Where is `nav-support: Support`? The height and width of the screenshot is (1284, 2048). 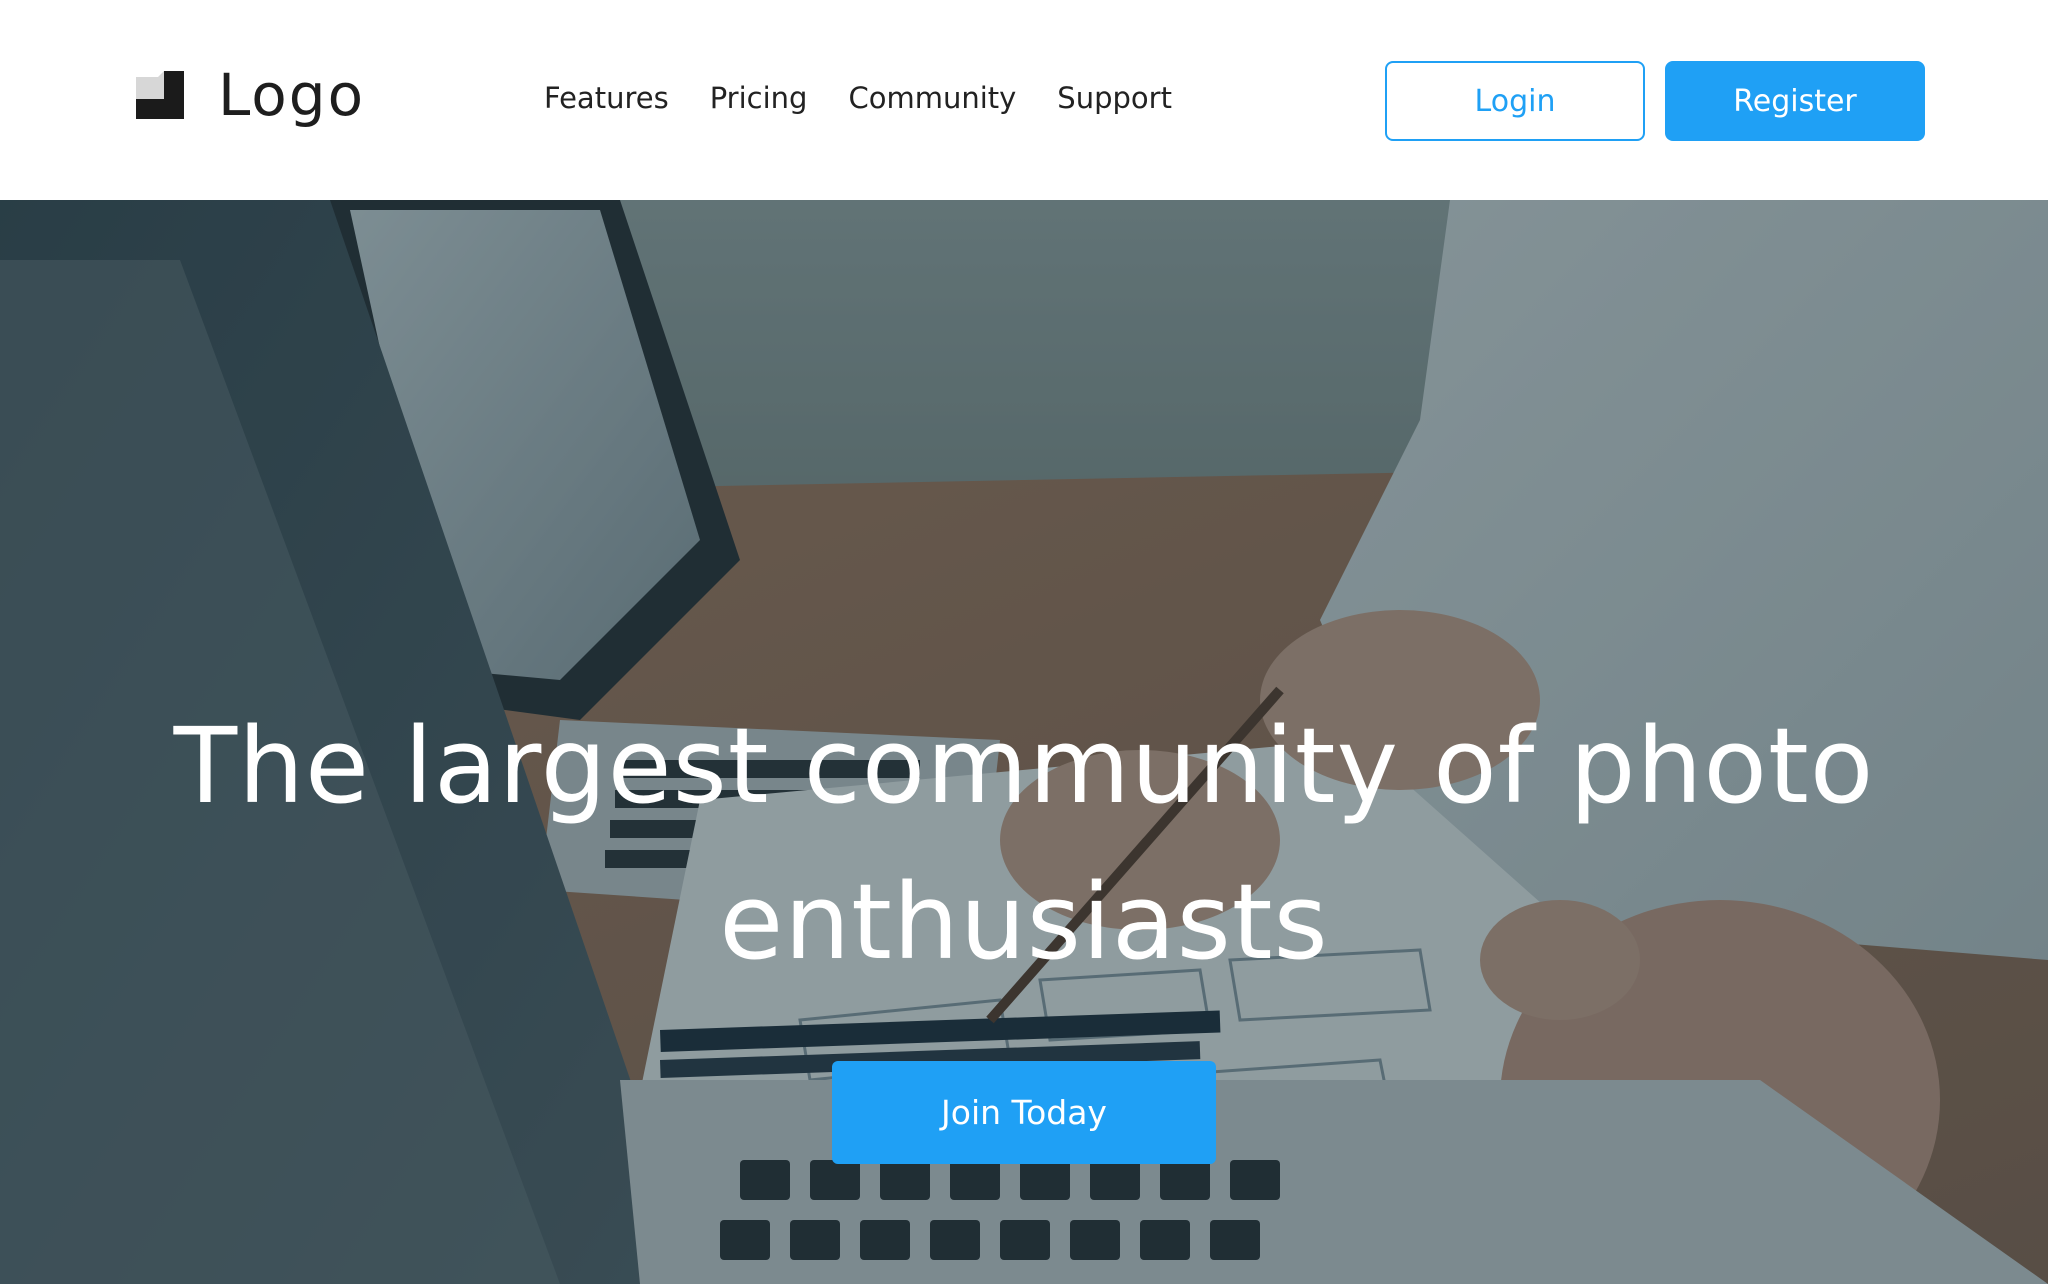
nav-support: Support is located at coordinates (1114, 98).